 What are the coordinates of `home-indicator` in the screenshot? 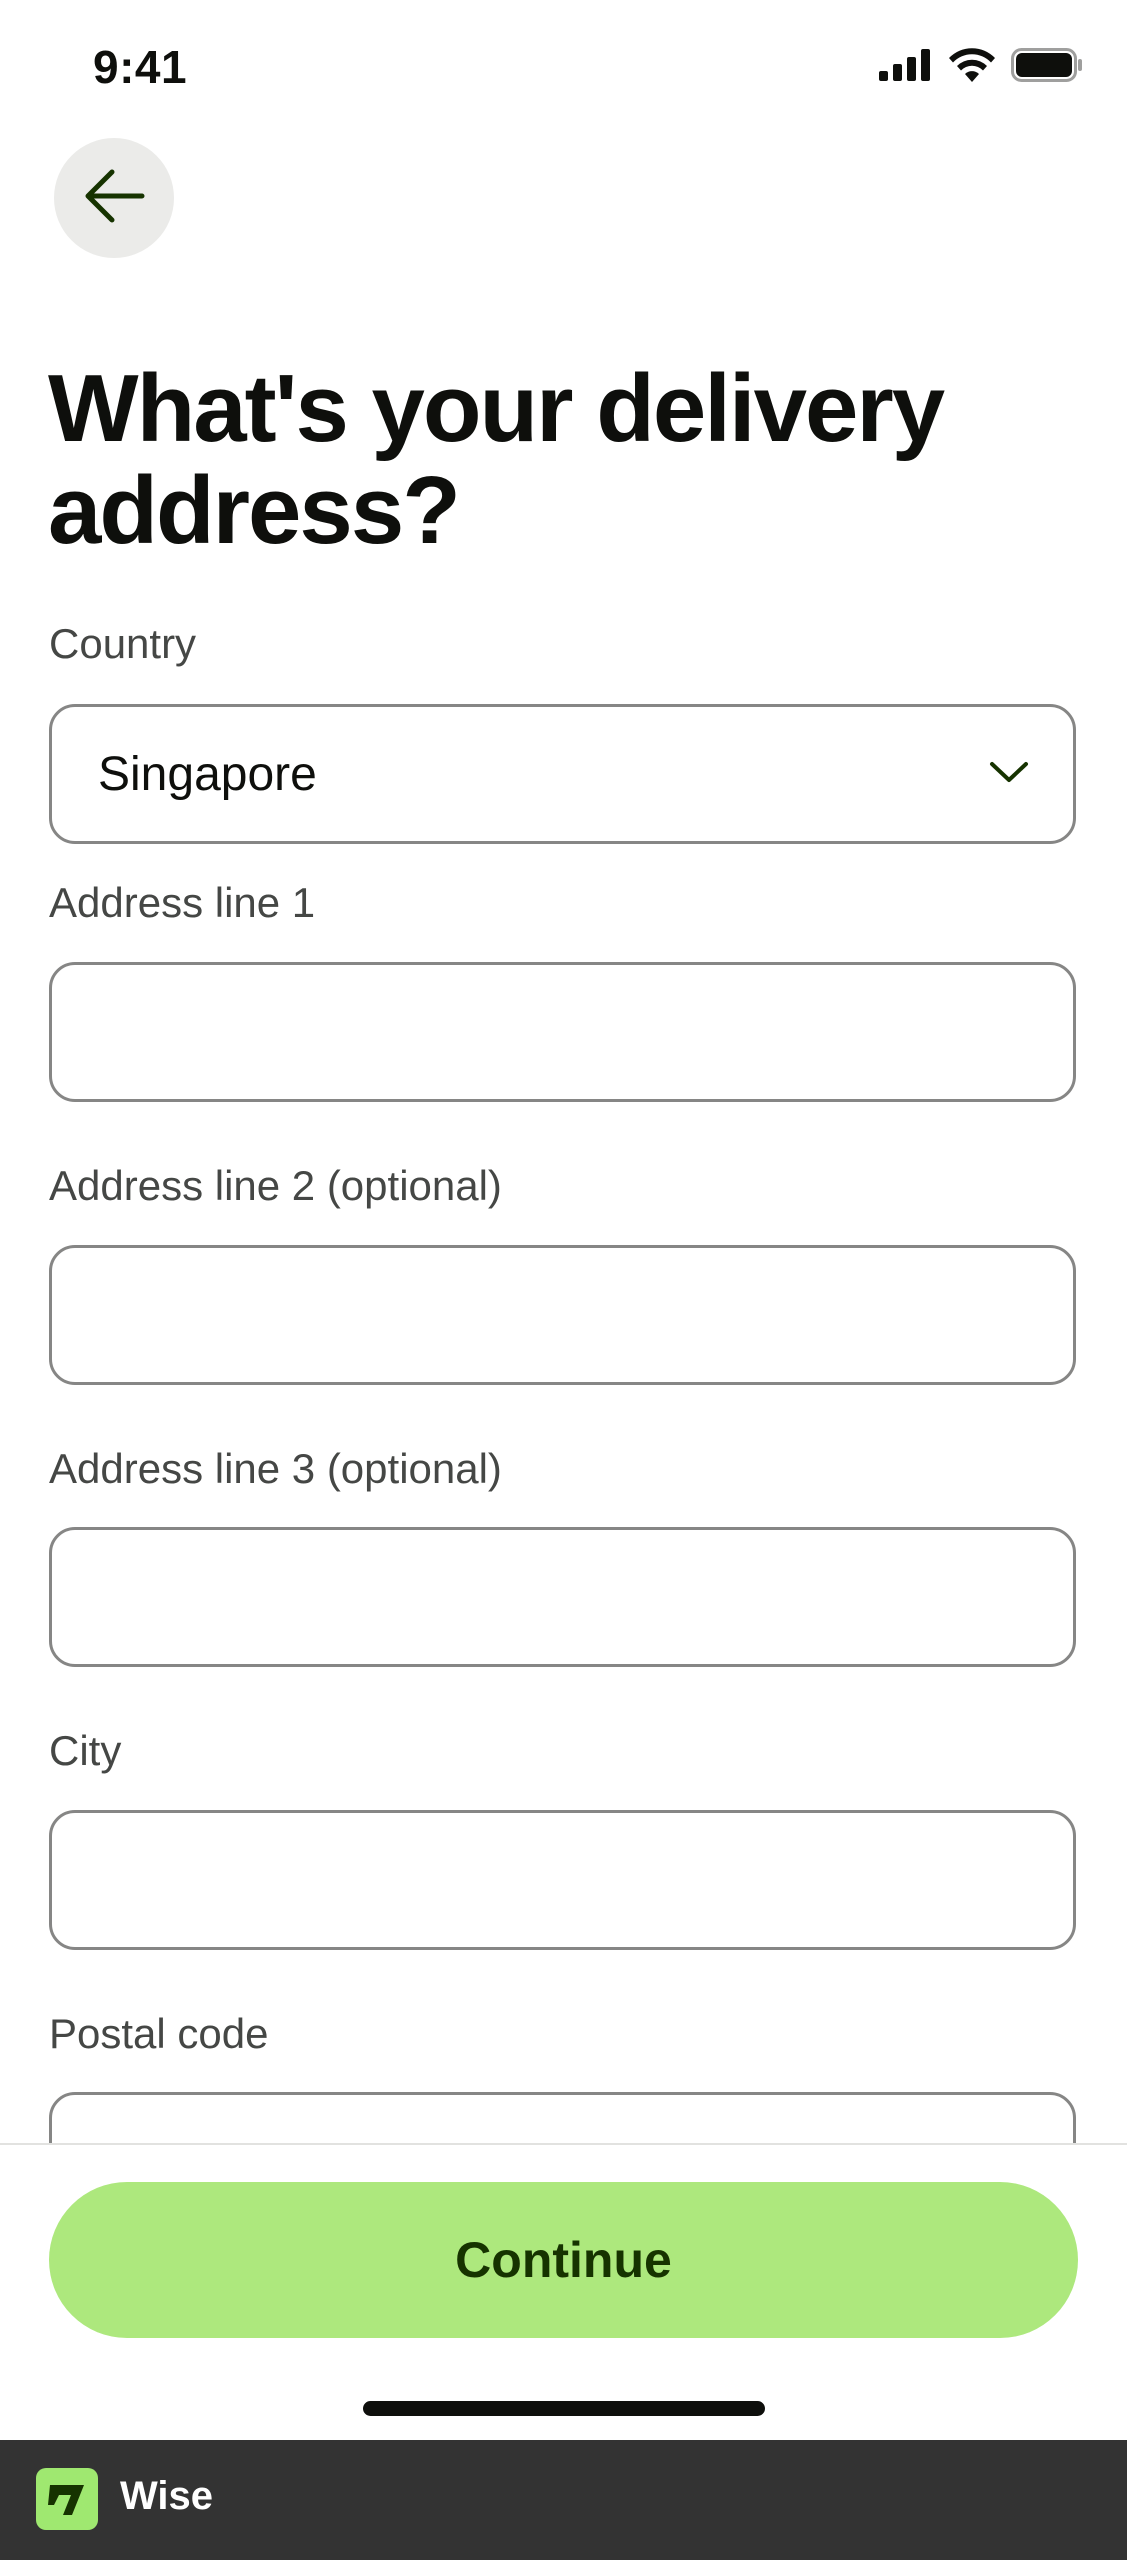 It's located at (564, 2408).